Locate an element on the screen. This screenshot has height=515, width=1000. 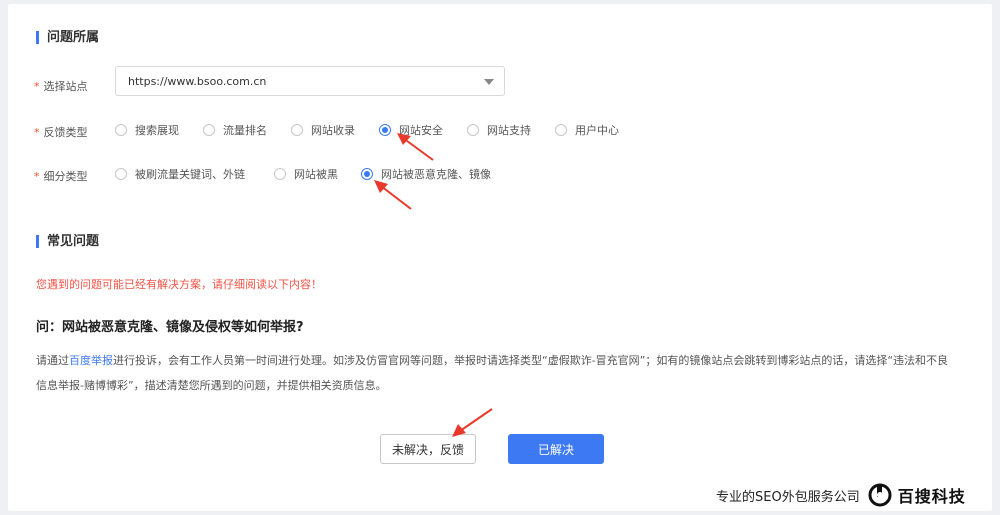
radio-site-support: 网站支持 is located at coordinates (499, 130).